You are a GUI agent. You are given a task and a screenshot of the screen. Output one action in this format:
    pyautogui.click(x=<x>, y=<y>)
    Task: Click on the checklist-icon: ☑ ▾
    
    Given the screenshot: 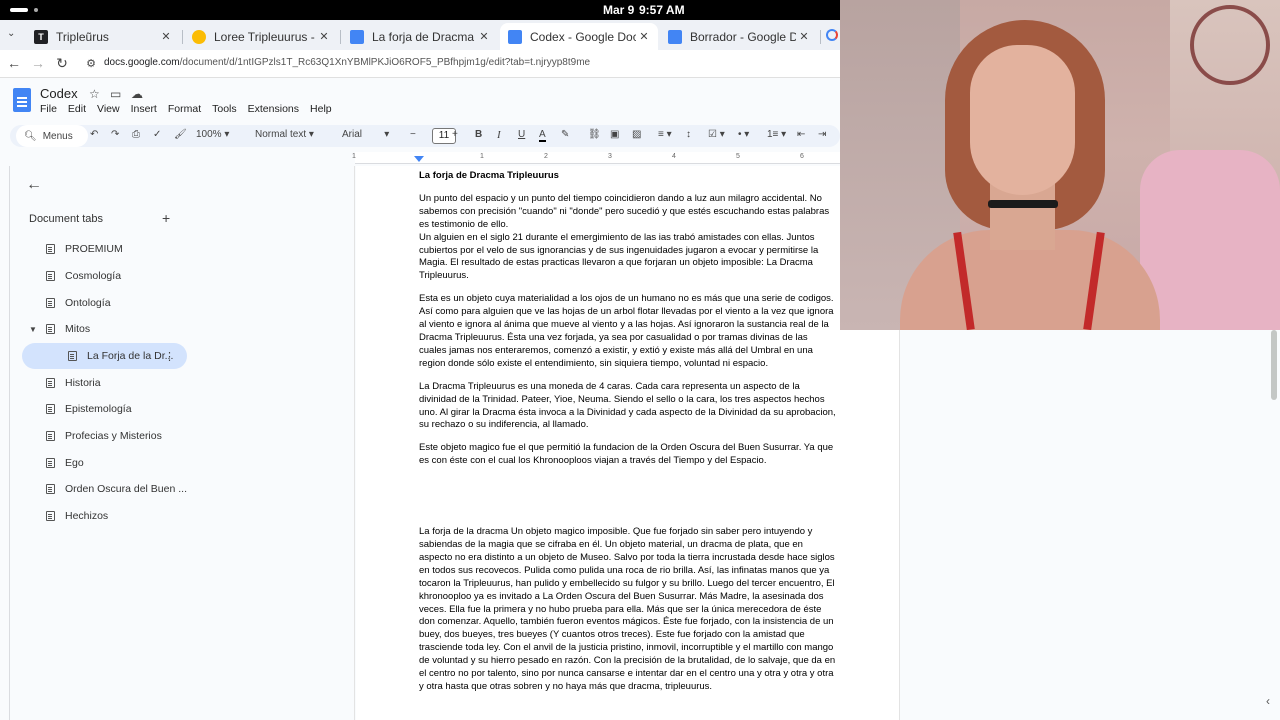 What is the action you would take?
    pyautogui.click(x=716, y=134)
    